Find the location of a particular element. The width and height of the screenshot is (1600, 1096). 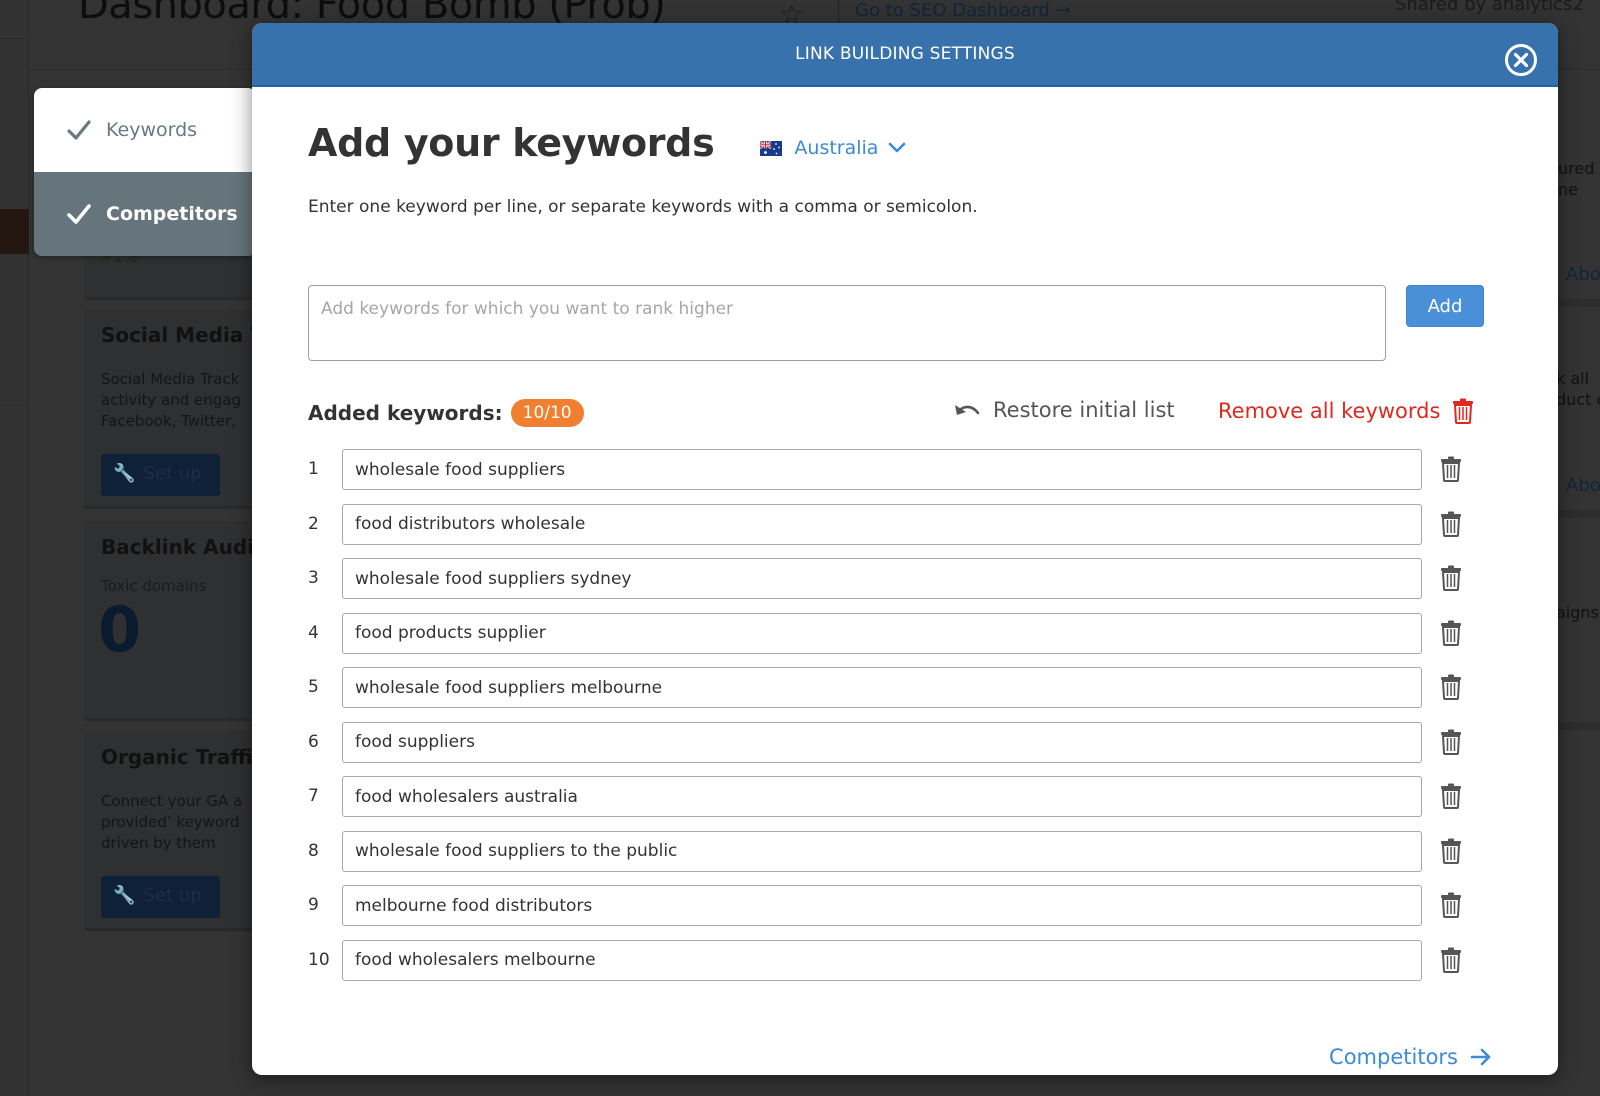

toxic-domains-value: 0 is located at coordinates (120, 629).